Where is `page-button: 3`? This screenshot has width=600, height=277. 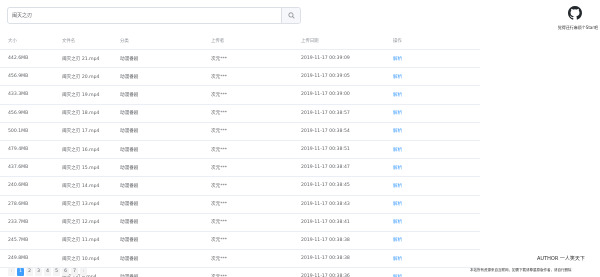 page-button: 3 is located at coordinates (38, 271).